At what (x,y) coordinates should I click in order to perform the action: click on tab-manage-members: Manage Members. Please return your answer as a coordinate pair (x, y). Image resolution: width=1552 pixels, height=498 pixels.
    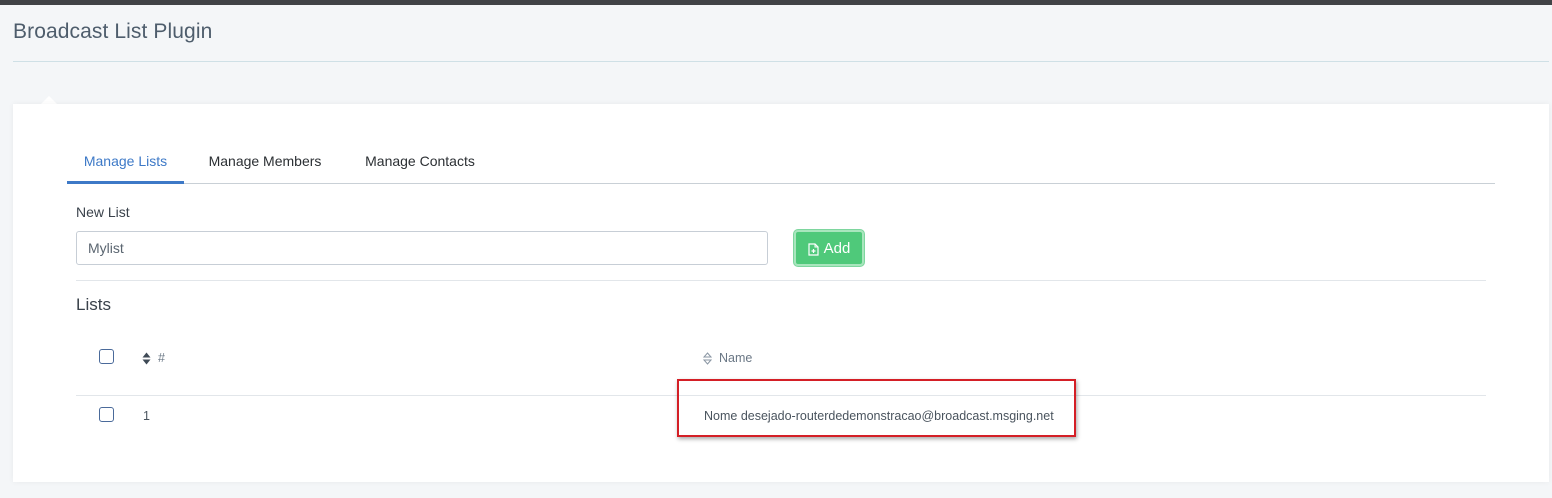
    Looking at the image, I should click on (265, 164).